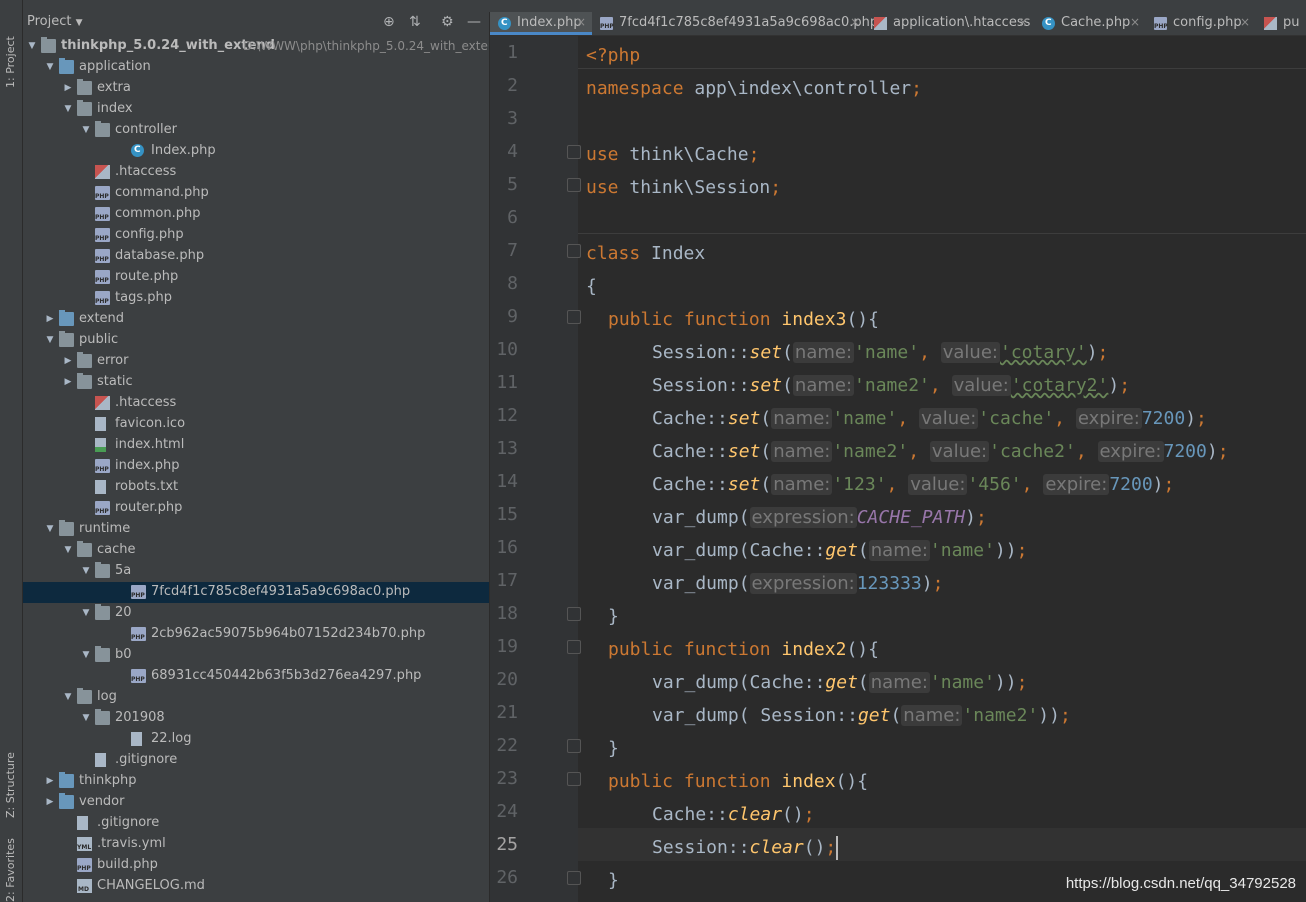 The height and width of the screenshot is (902, 1306). I want to click on tree-file-row: 22.log, so click(256, 739).